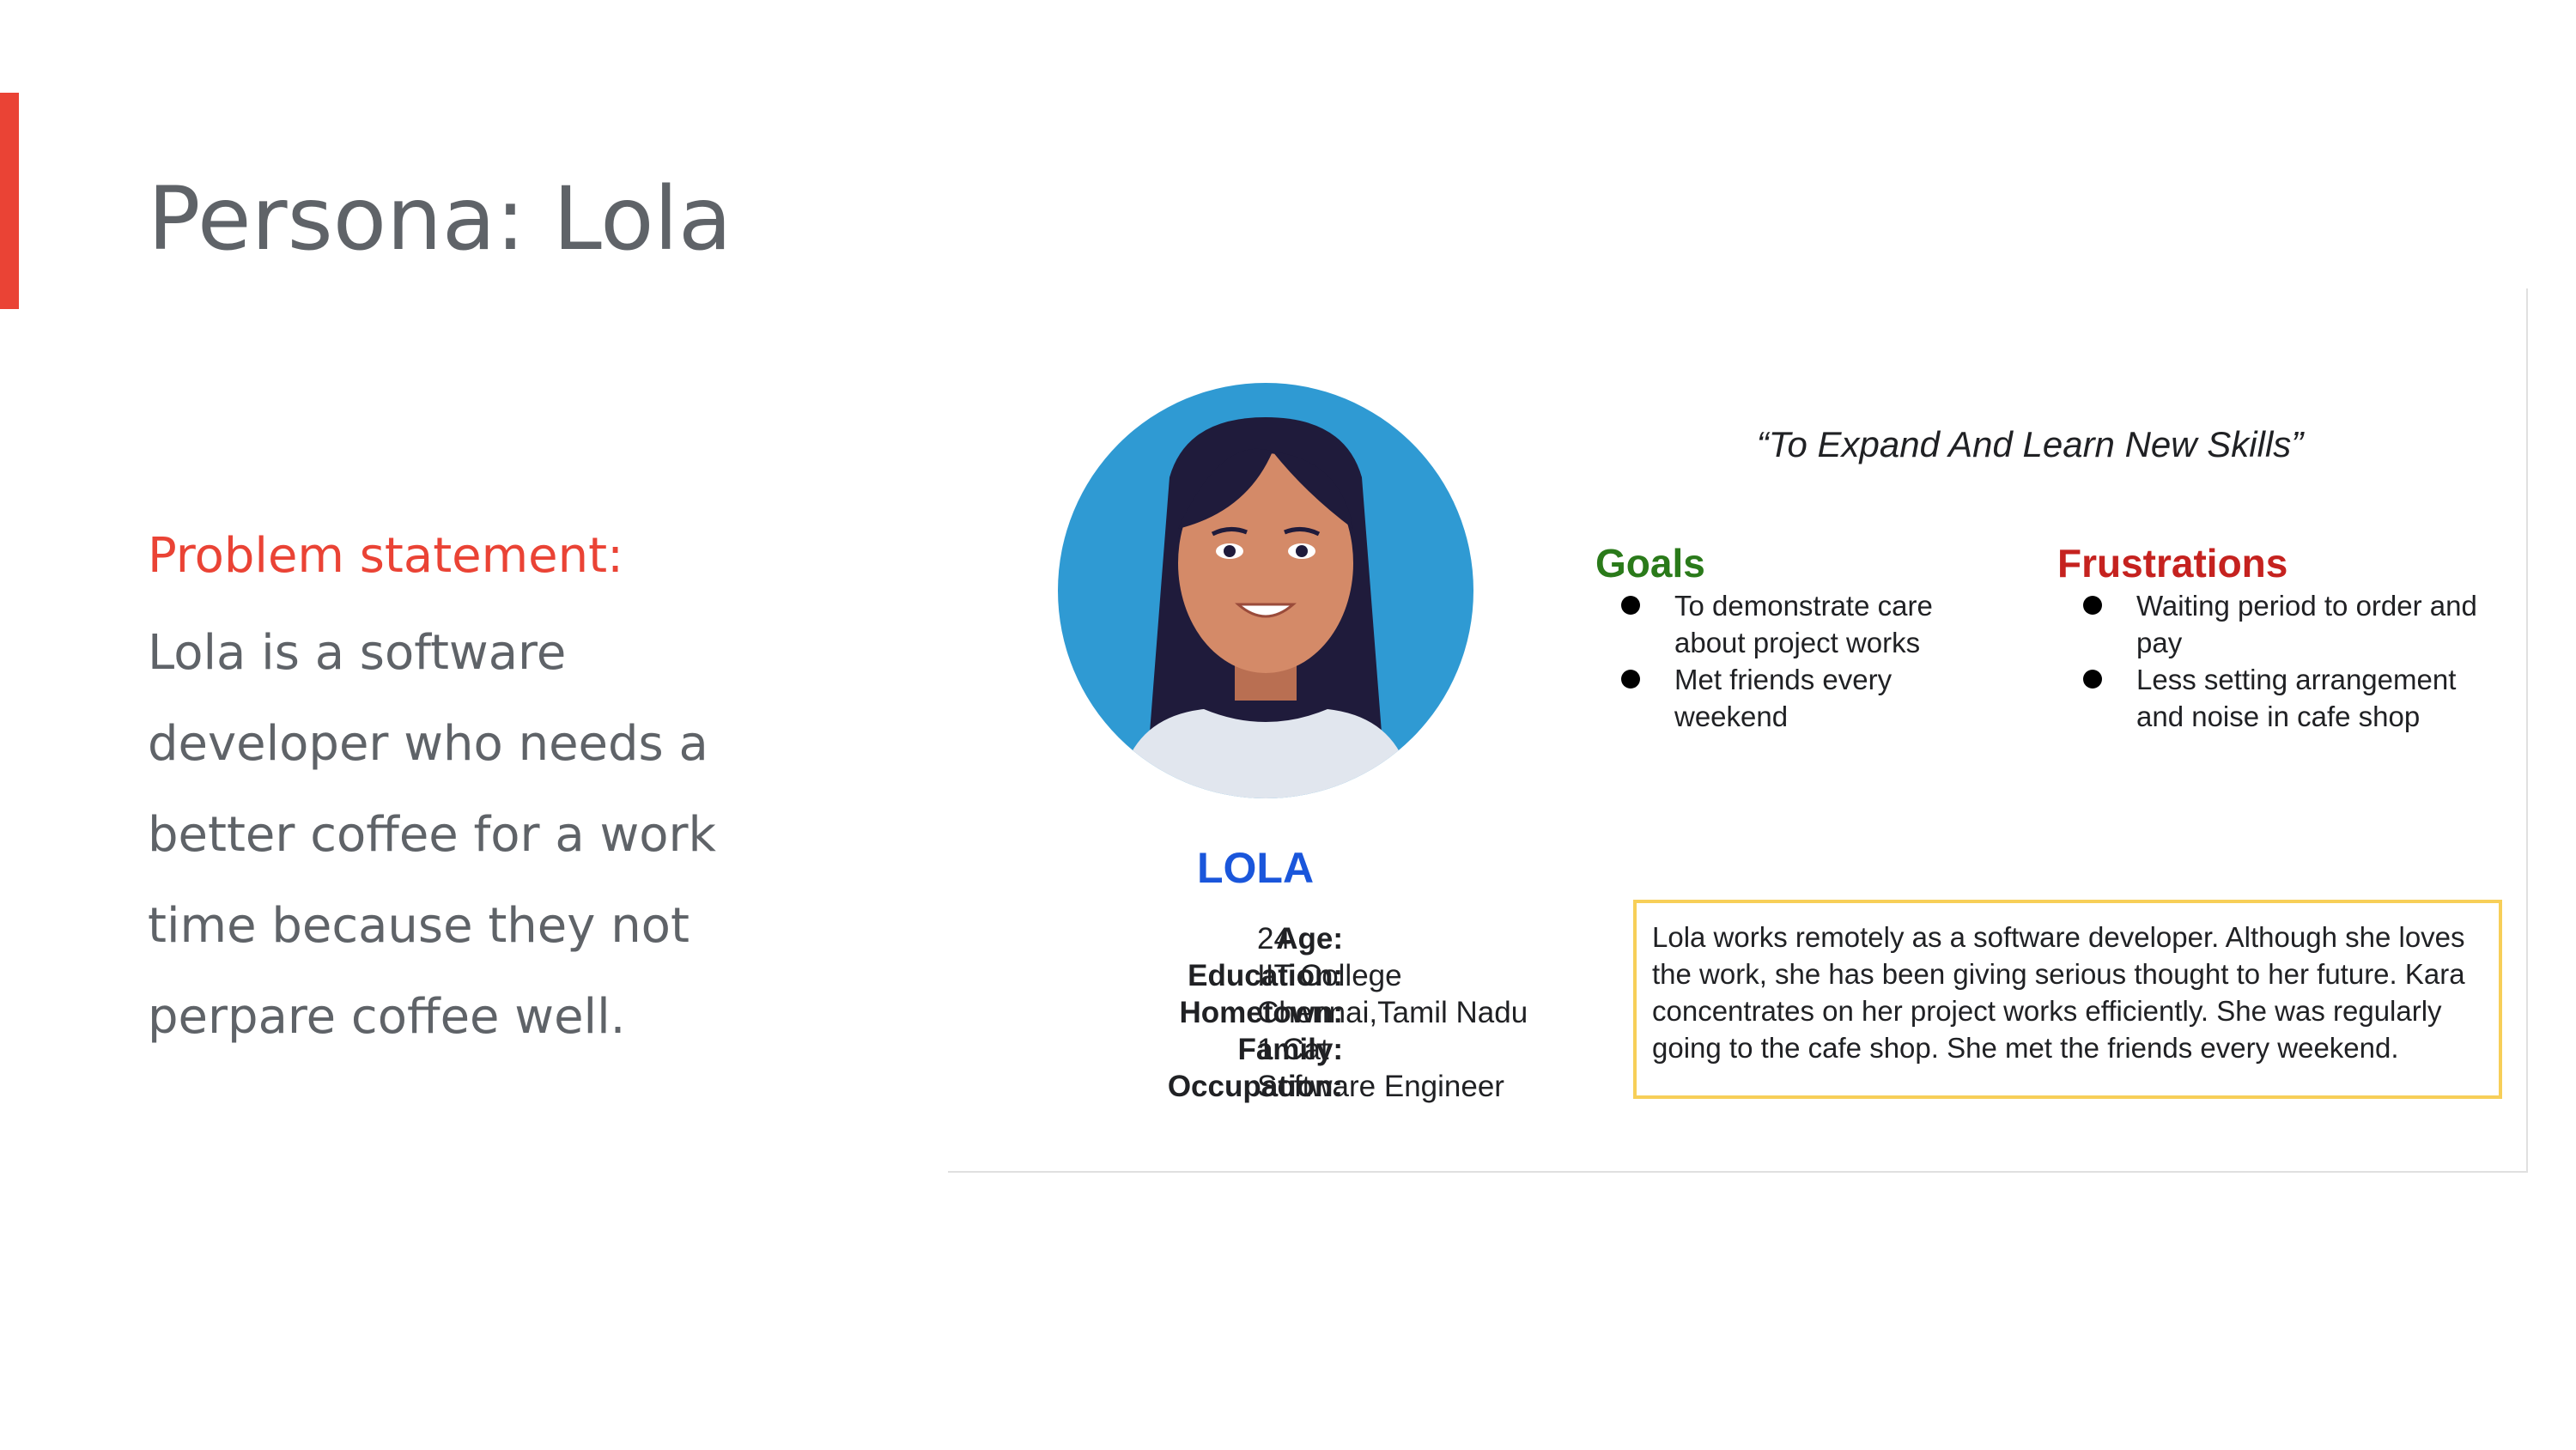 Image resolution: width=2576 pixels, height=1450 pixels. What do you see at coordinates (9, 201) in the screenshot?
I see `accent-bar` at bounding box center [9, 201].